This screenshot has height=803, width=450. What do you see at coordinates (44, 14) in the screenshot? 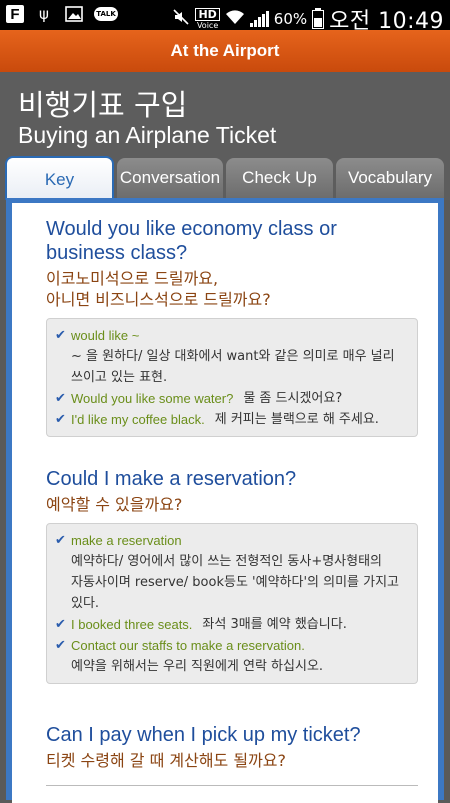
I see `usb-icon: ψ` at bounding box center [44, 14].